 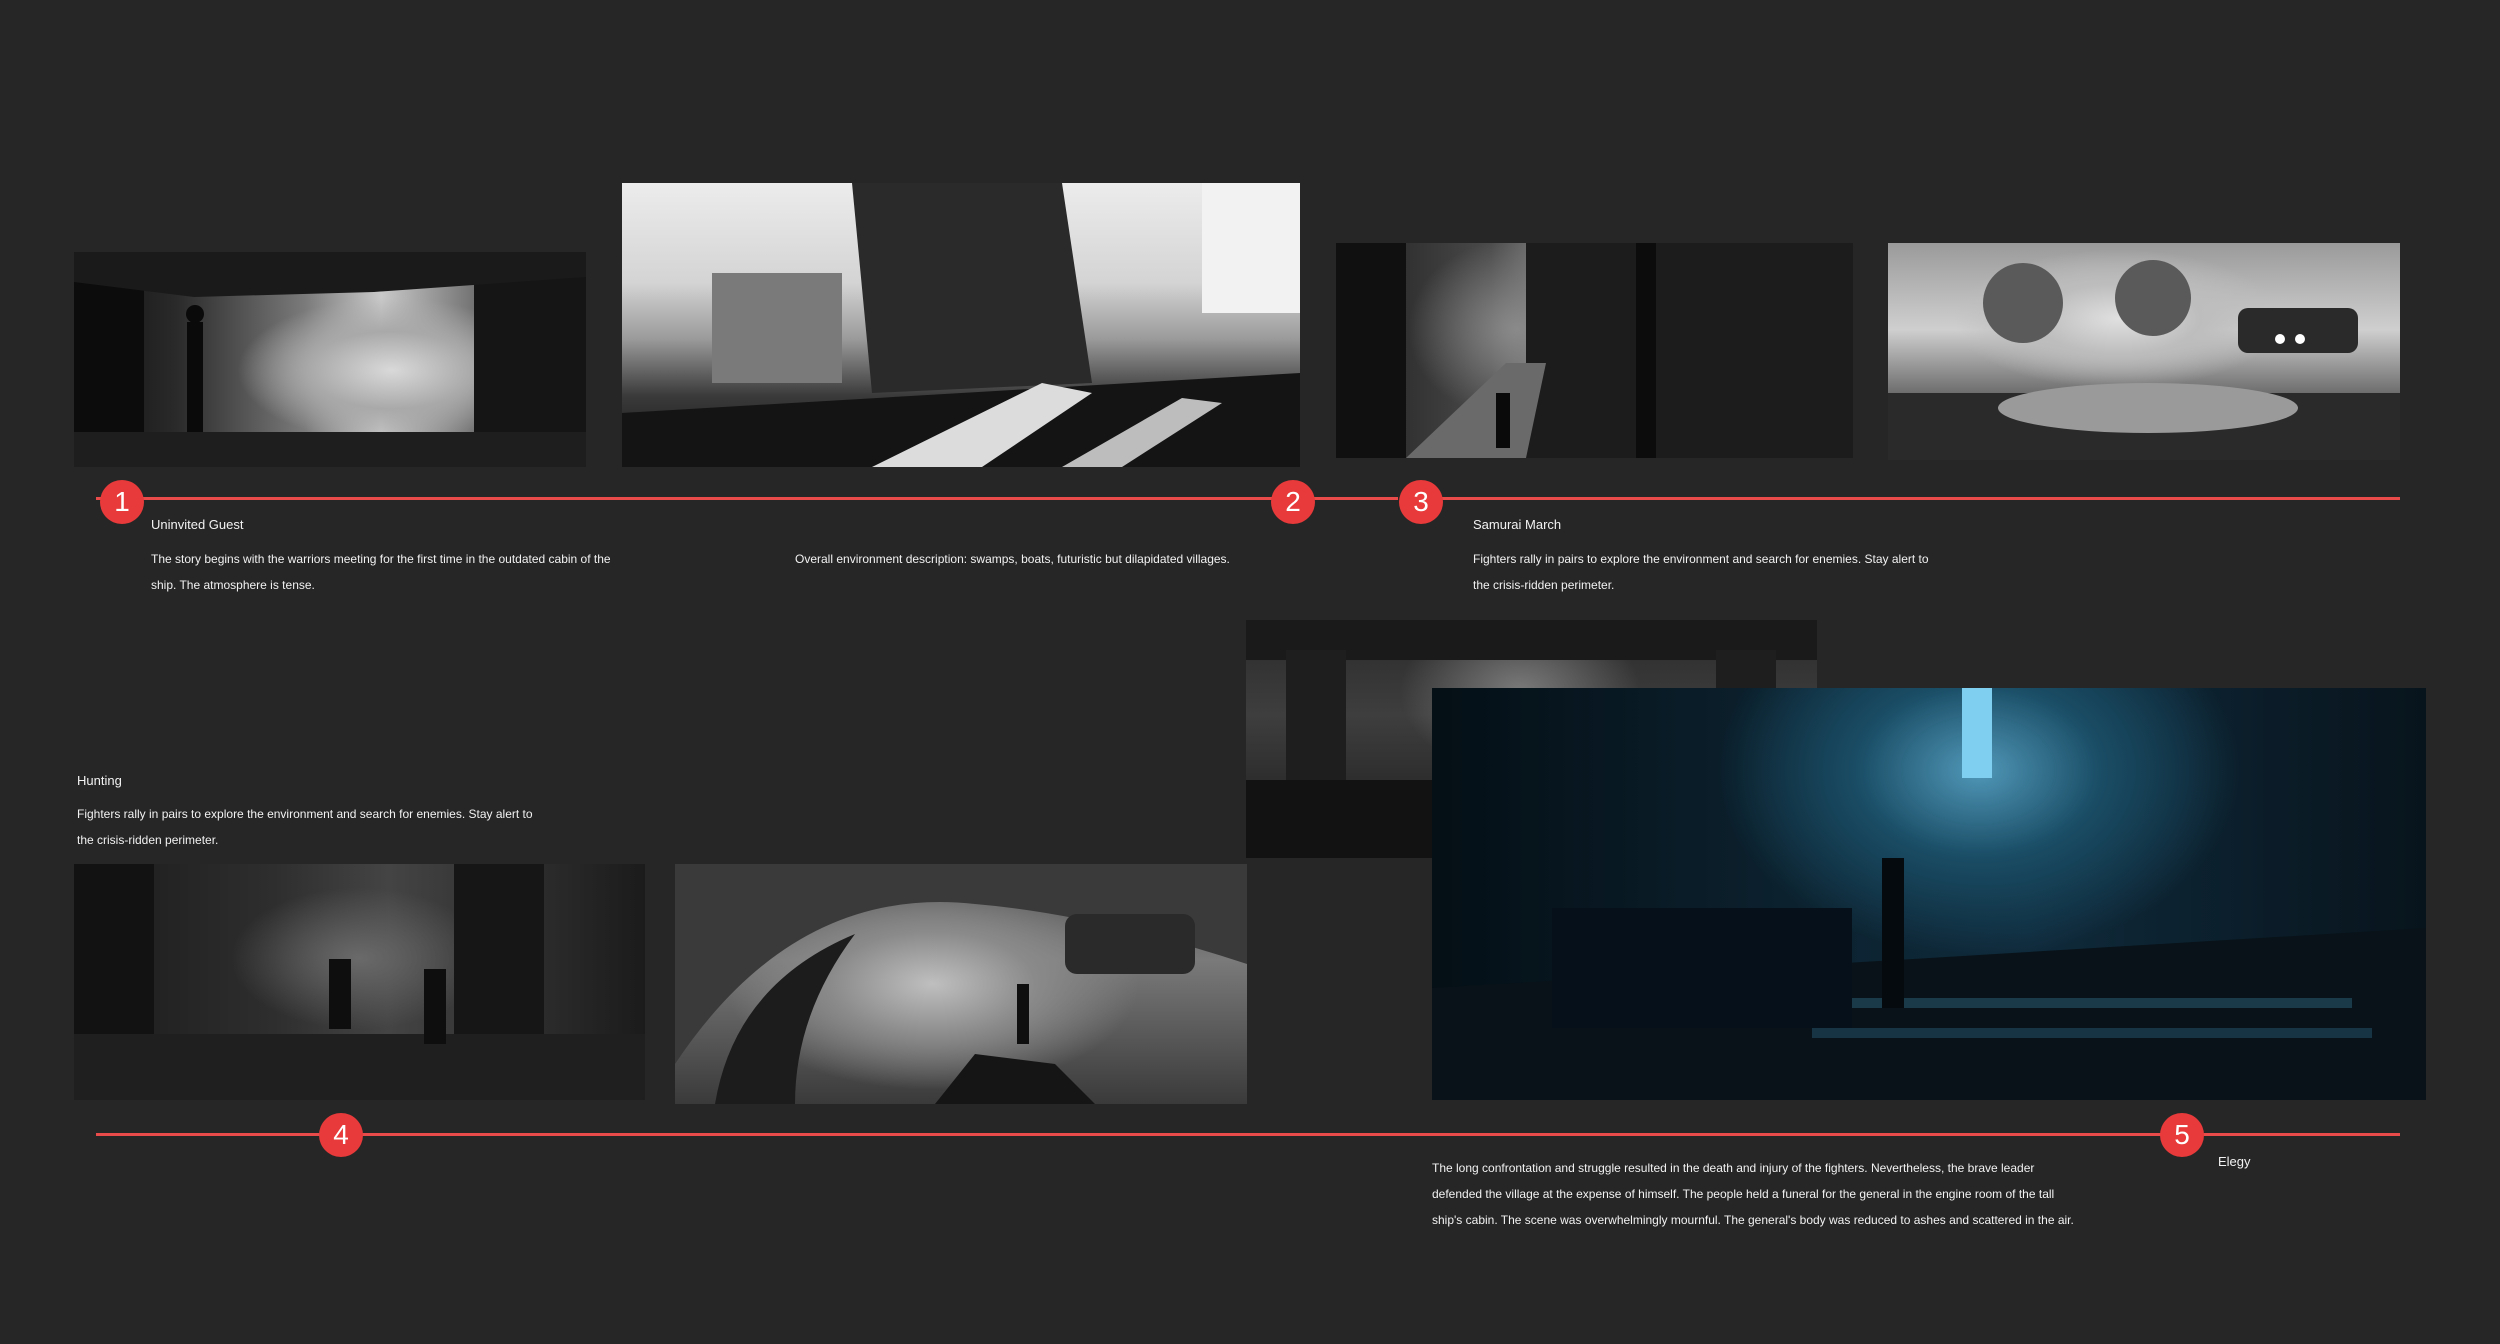 What do you see at coordinates (1421, 502) in the screenshot?
I see `marker-3: 3` at bounding box center [1421, 502].